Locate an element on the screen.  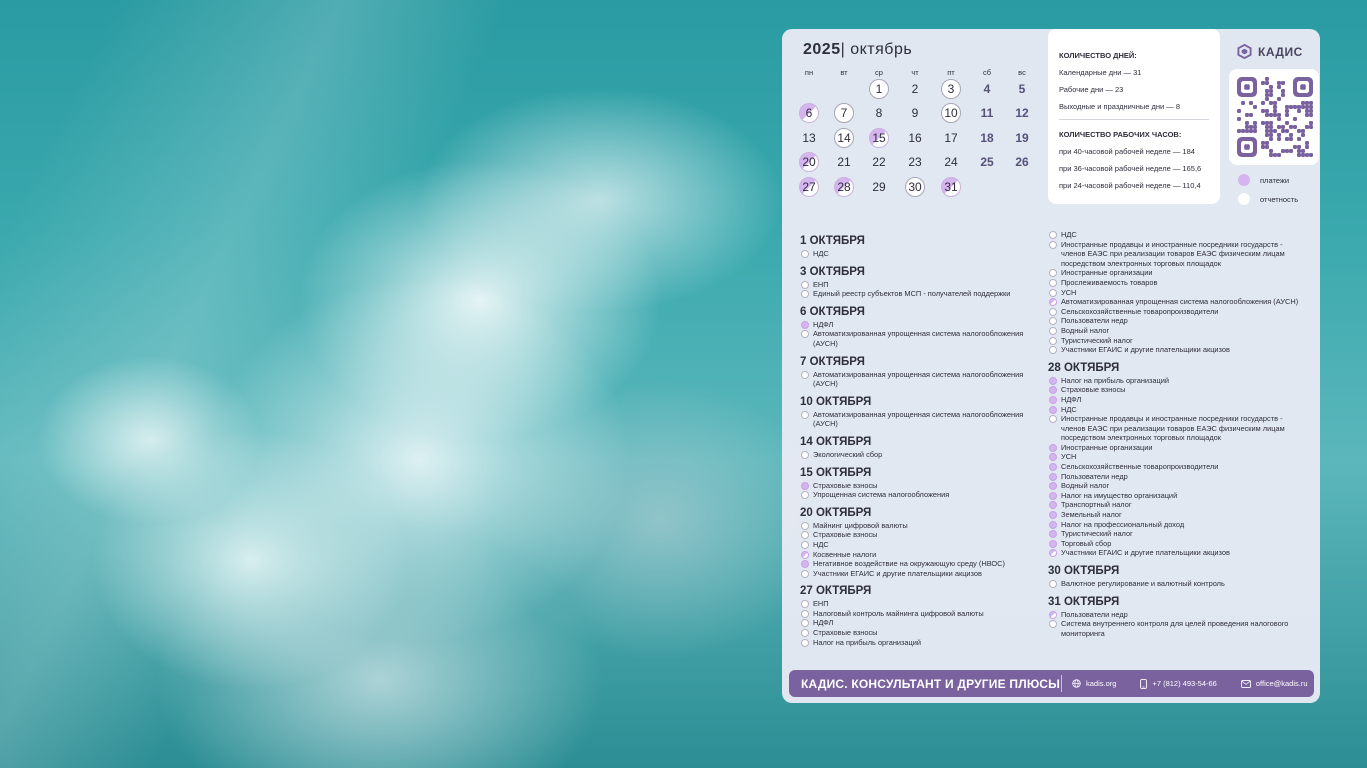
calendar-day: 11 is located at coordinates (987, 113).